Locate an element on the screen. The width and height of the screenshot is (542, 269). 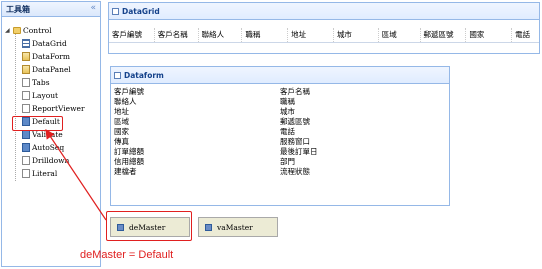
vamaster-component: vaMaster is located at coordinates (238, 227).